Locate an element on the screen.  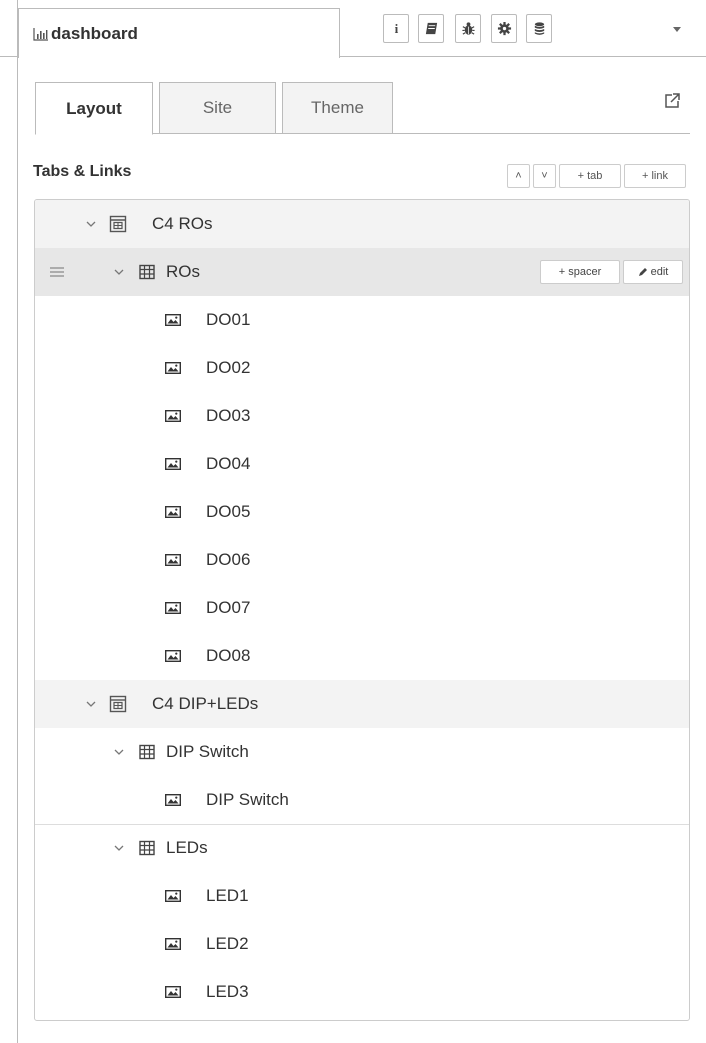
help-book-button is located at coordinates (431, 28).